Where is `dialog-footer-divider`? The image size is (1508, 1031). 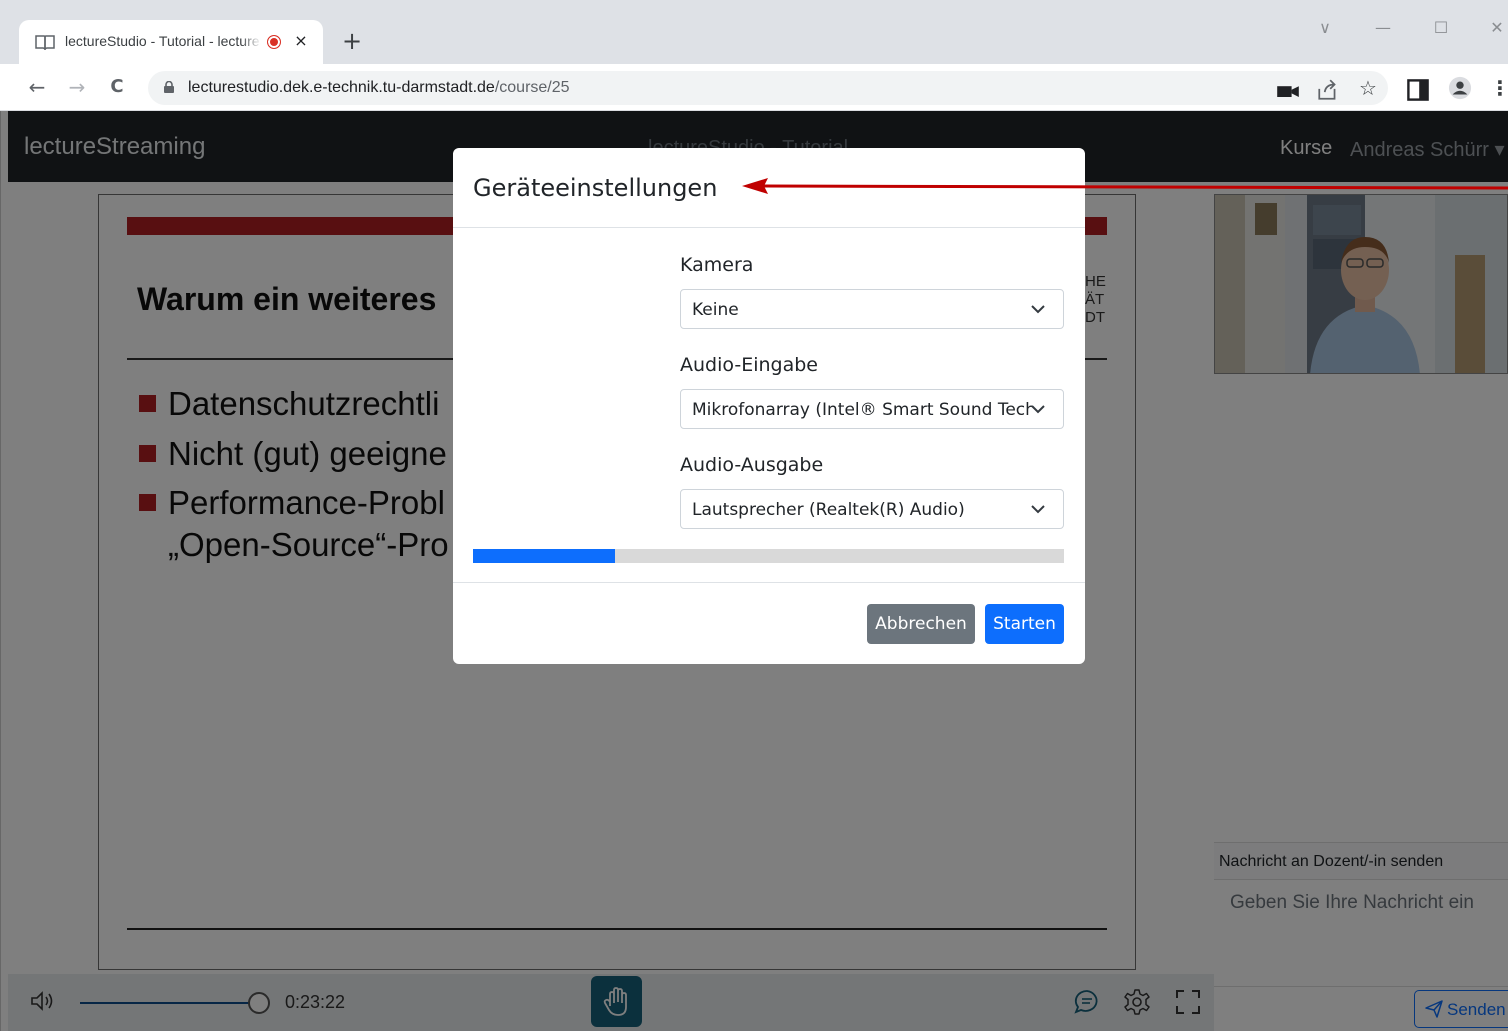
dialog-footer-divider is located at coordinates (769, 582).